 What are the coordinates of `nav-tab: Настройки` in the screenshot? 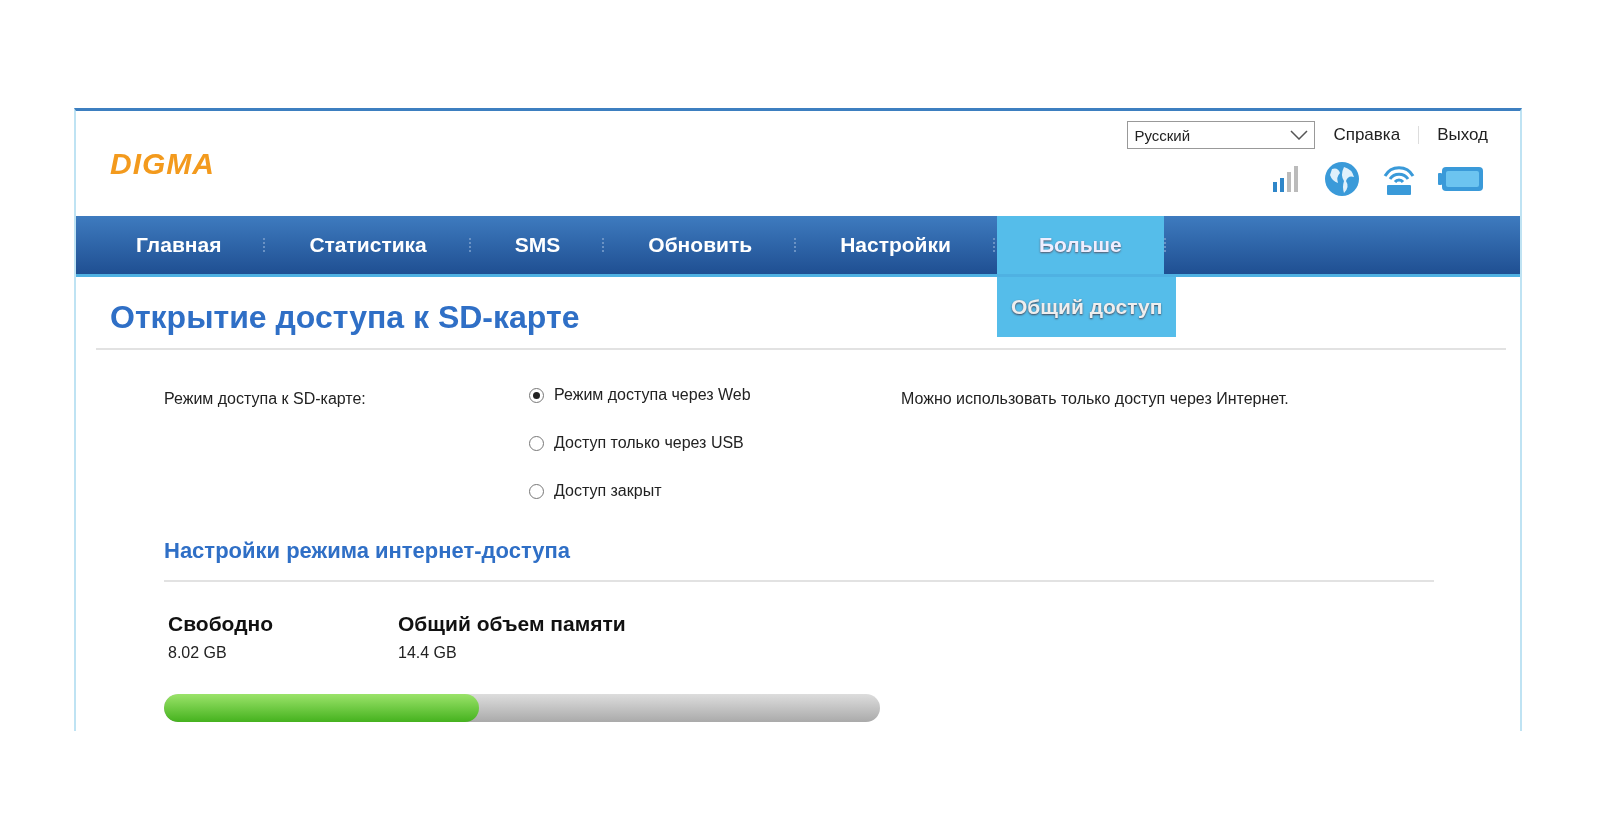 It's located at (895, 245).